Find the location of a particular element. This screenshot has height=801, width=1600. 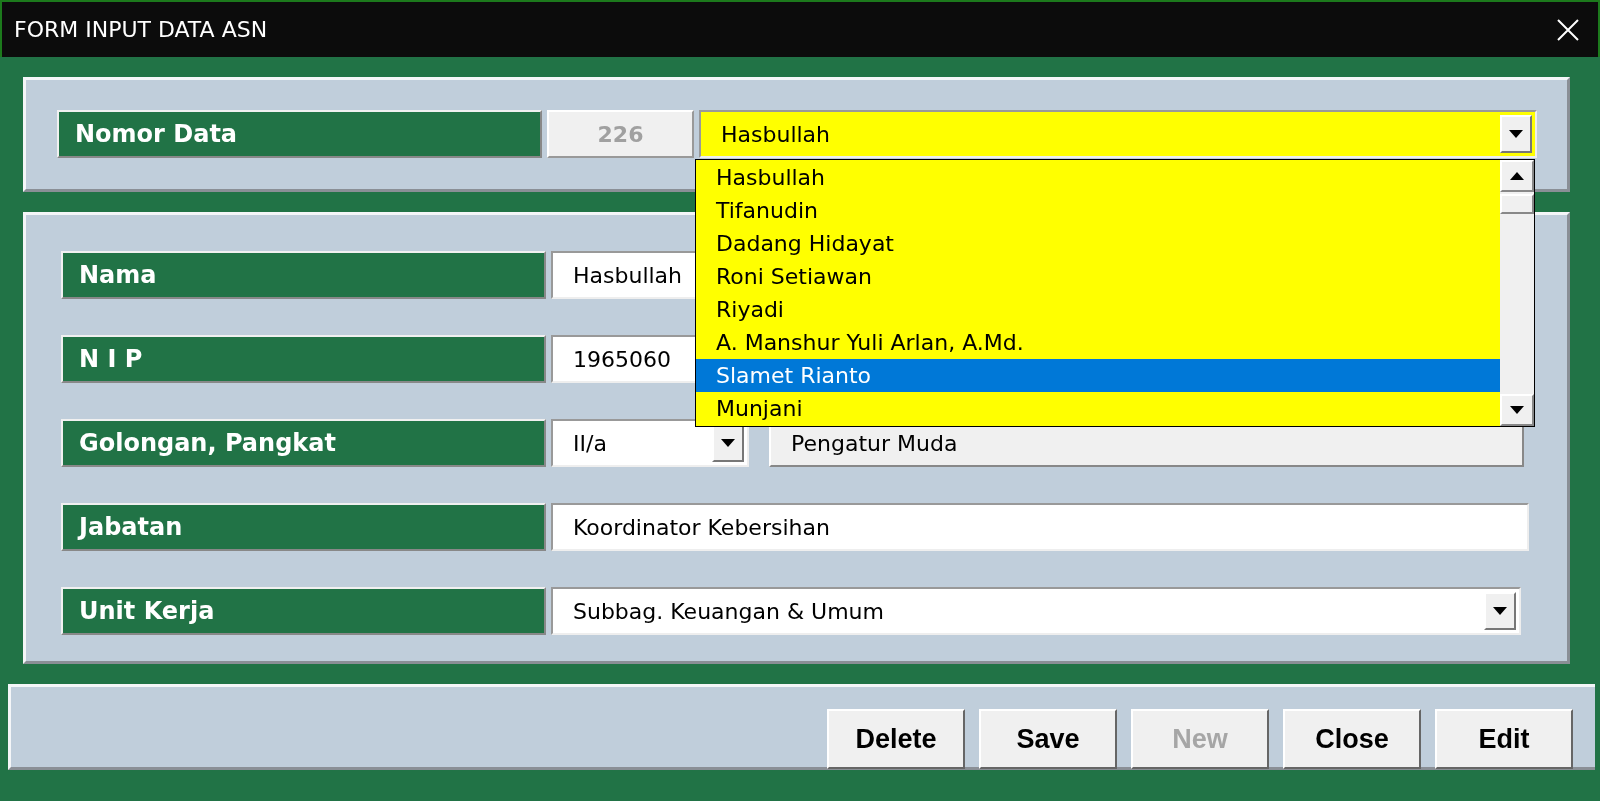

scroll-bar is located at coordinates (1517, 293).